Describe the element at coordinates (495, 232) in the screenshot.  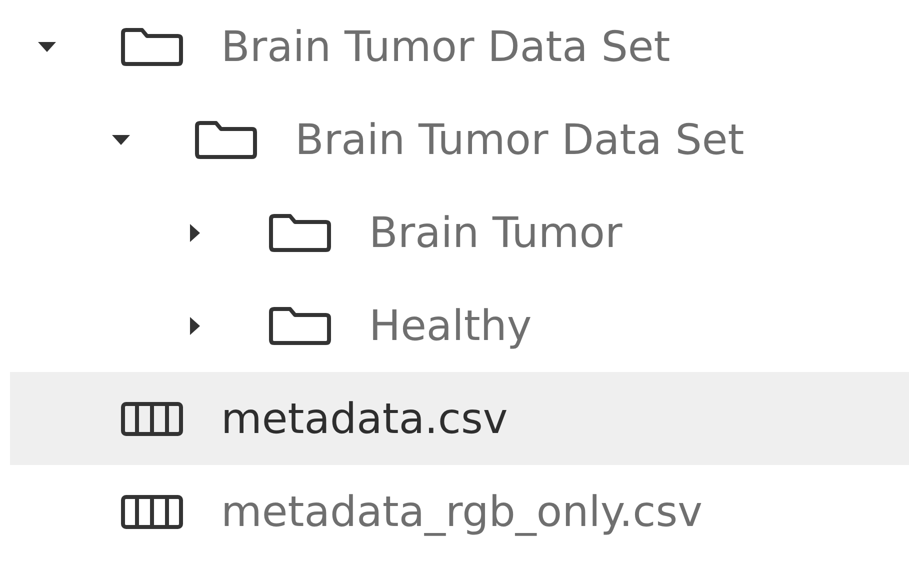
I see `tree-item-label: Brain Tumor` at that location.